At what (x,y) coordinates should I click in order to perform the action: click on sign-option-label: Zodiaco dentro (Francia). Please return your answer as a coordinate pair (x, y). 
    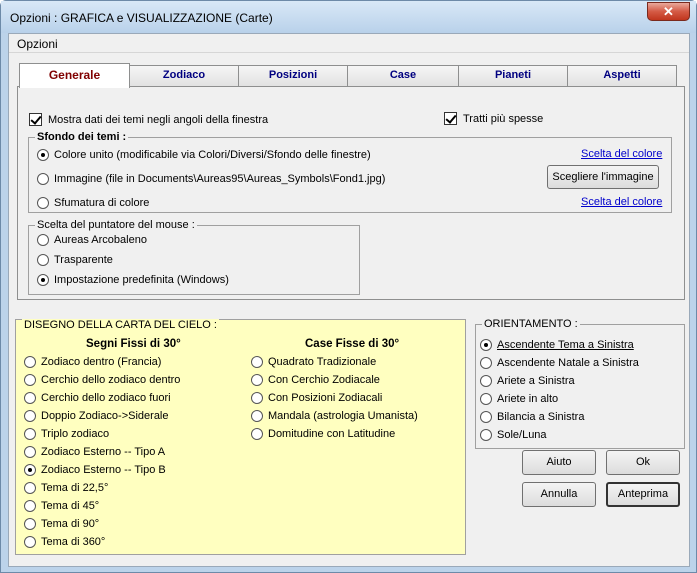
    Looking at the image, I should click on (101, 362).